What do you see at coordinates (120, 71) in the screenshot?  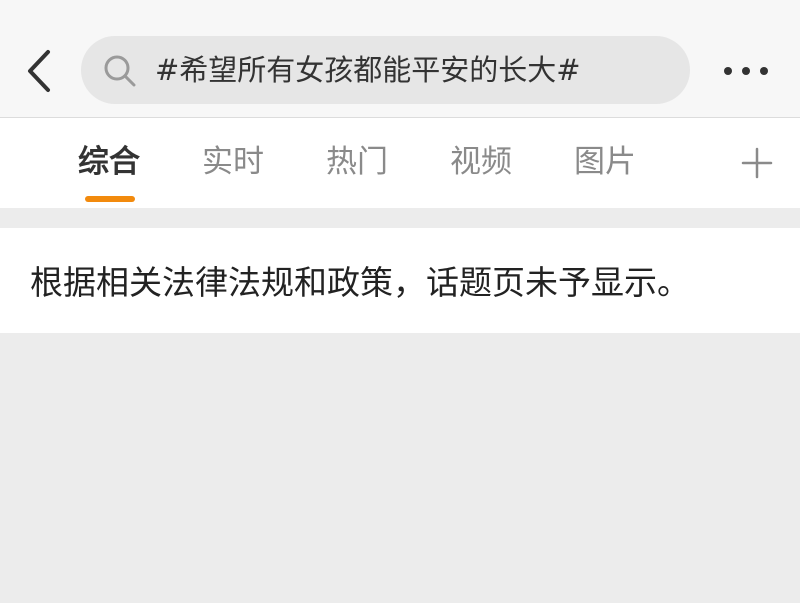 I see `search-icon` at bounding box center [120, 71].